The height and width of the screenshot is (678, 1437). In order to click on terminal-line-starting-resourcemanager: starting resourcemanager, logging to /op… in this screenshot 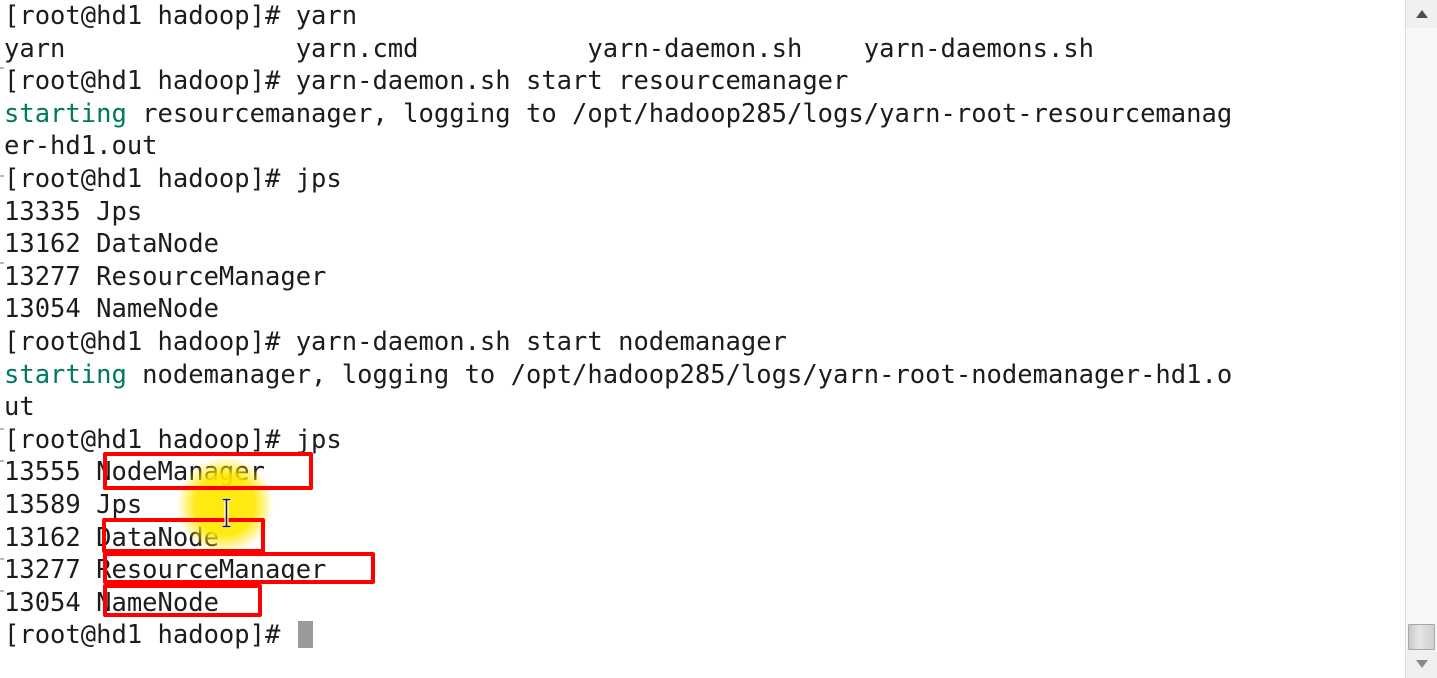, I will do `click(702, 114)`.